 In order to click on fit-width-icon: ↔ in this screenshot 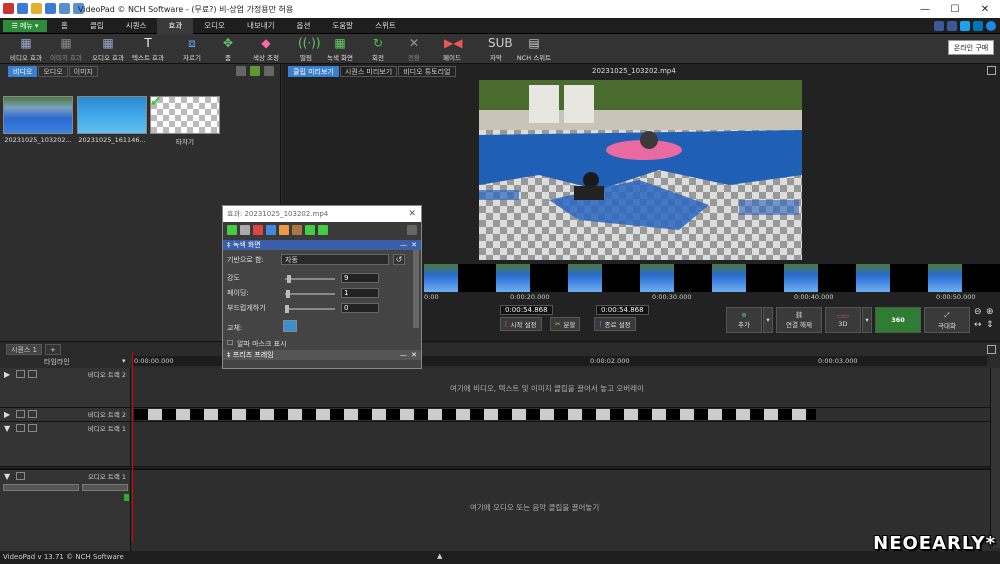, I will do `click(978, 325)`.